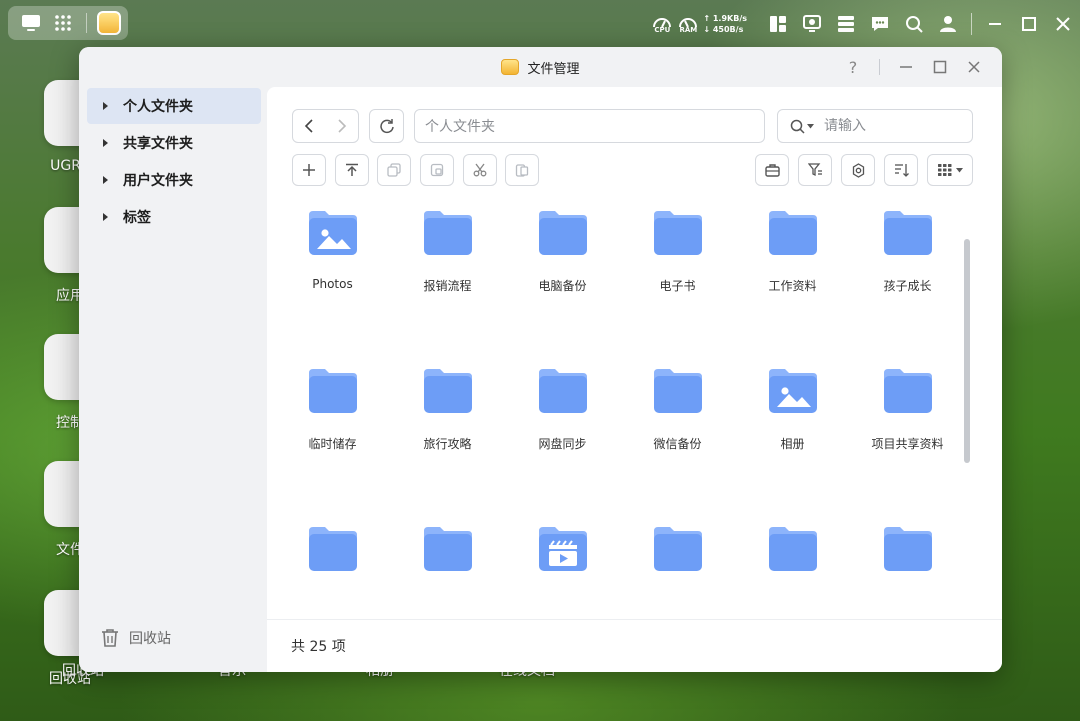 The width and height of the screenshot is (1080, 721). I want to click on path-input, so click(589, 126).